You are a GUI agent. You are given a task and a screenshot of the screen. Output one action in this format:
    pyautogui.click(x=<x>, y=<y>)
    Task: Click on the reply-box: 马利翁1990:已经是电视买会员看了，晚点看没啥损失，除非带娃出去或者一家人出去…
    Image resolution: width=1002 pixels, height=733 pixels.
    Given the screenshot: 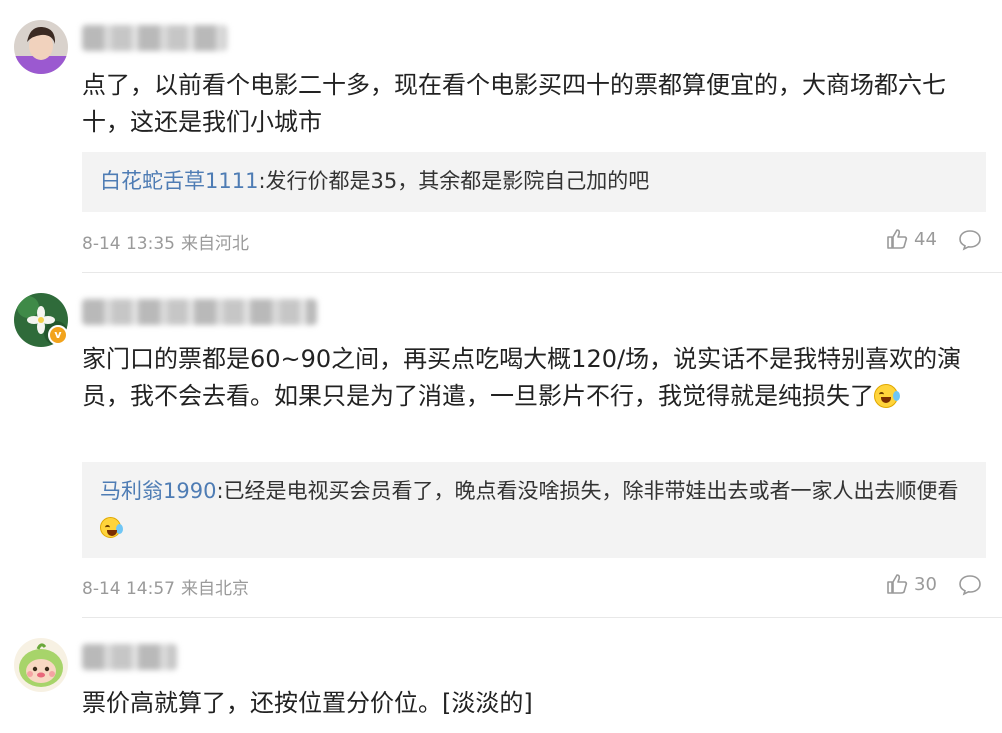 What is the action you would take?
    pyautogui.click(x=534, y=510)
    